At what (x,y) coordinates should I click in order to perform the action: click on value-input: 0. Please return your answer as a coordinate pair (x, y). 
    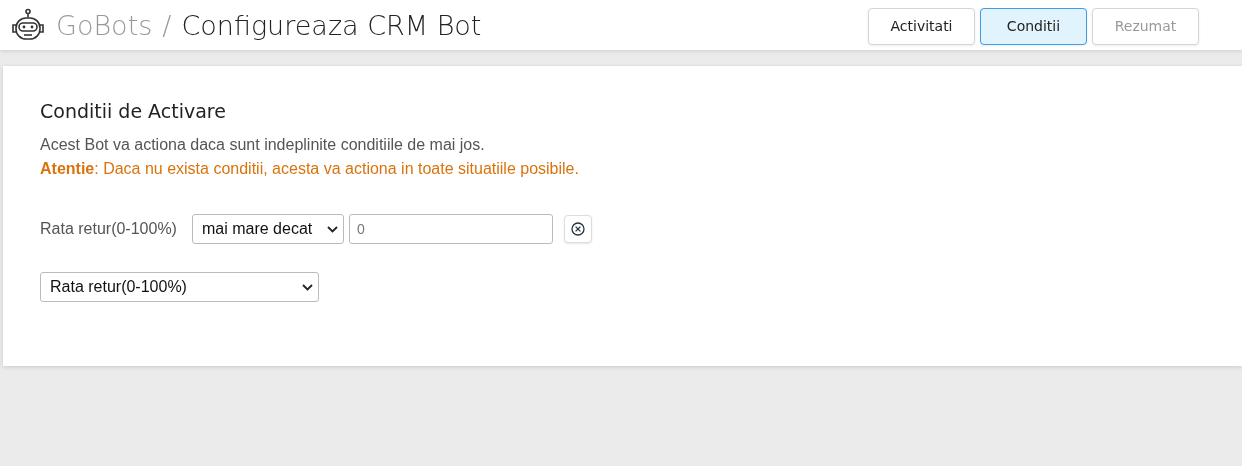
    Looking at the image, I should click on (450, 229).